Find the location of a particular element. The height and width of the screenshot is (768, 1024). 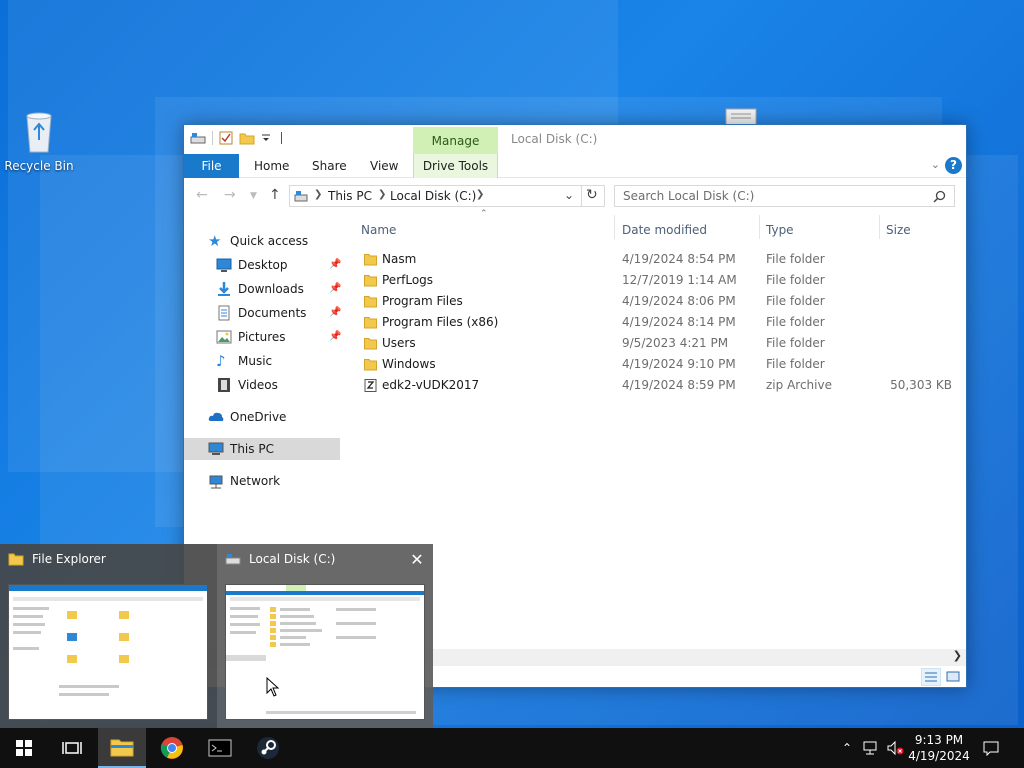

nav-this-pc: This PC is located at coordinates (262, 449).